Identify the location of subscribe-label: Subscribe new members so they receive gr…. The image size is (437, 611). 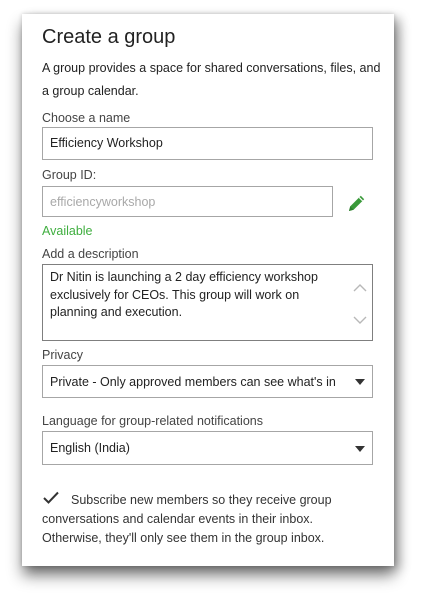
(187, 519).